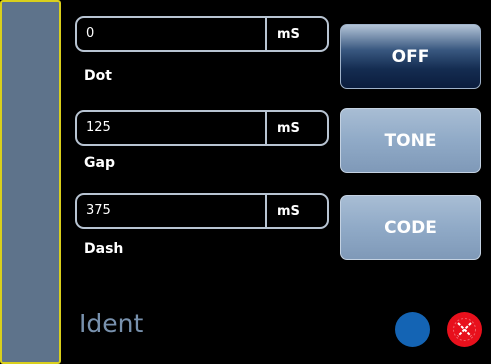 This screenshot has height=364, width=491. What do you see at coordinates (111, 323) in the screenshot?
I see `panel-title: Ident` at bounding box center [111, 323].